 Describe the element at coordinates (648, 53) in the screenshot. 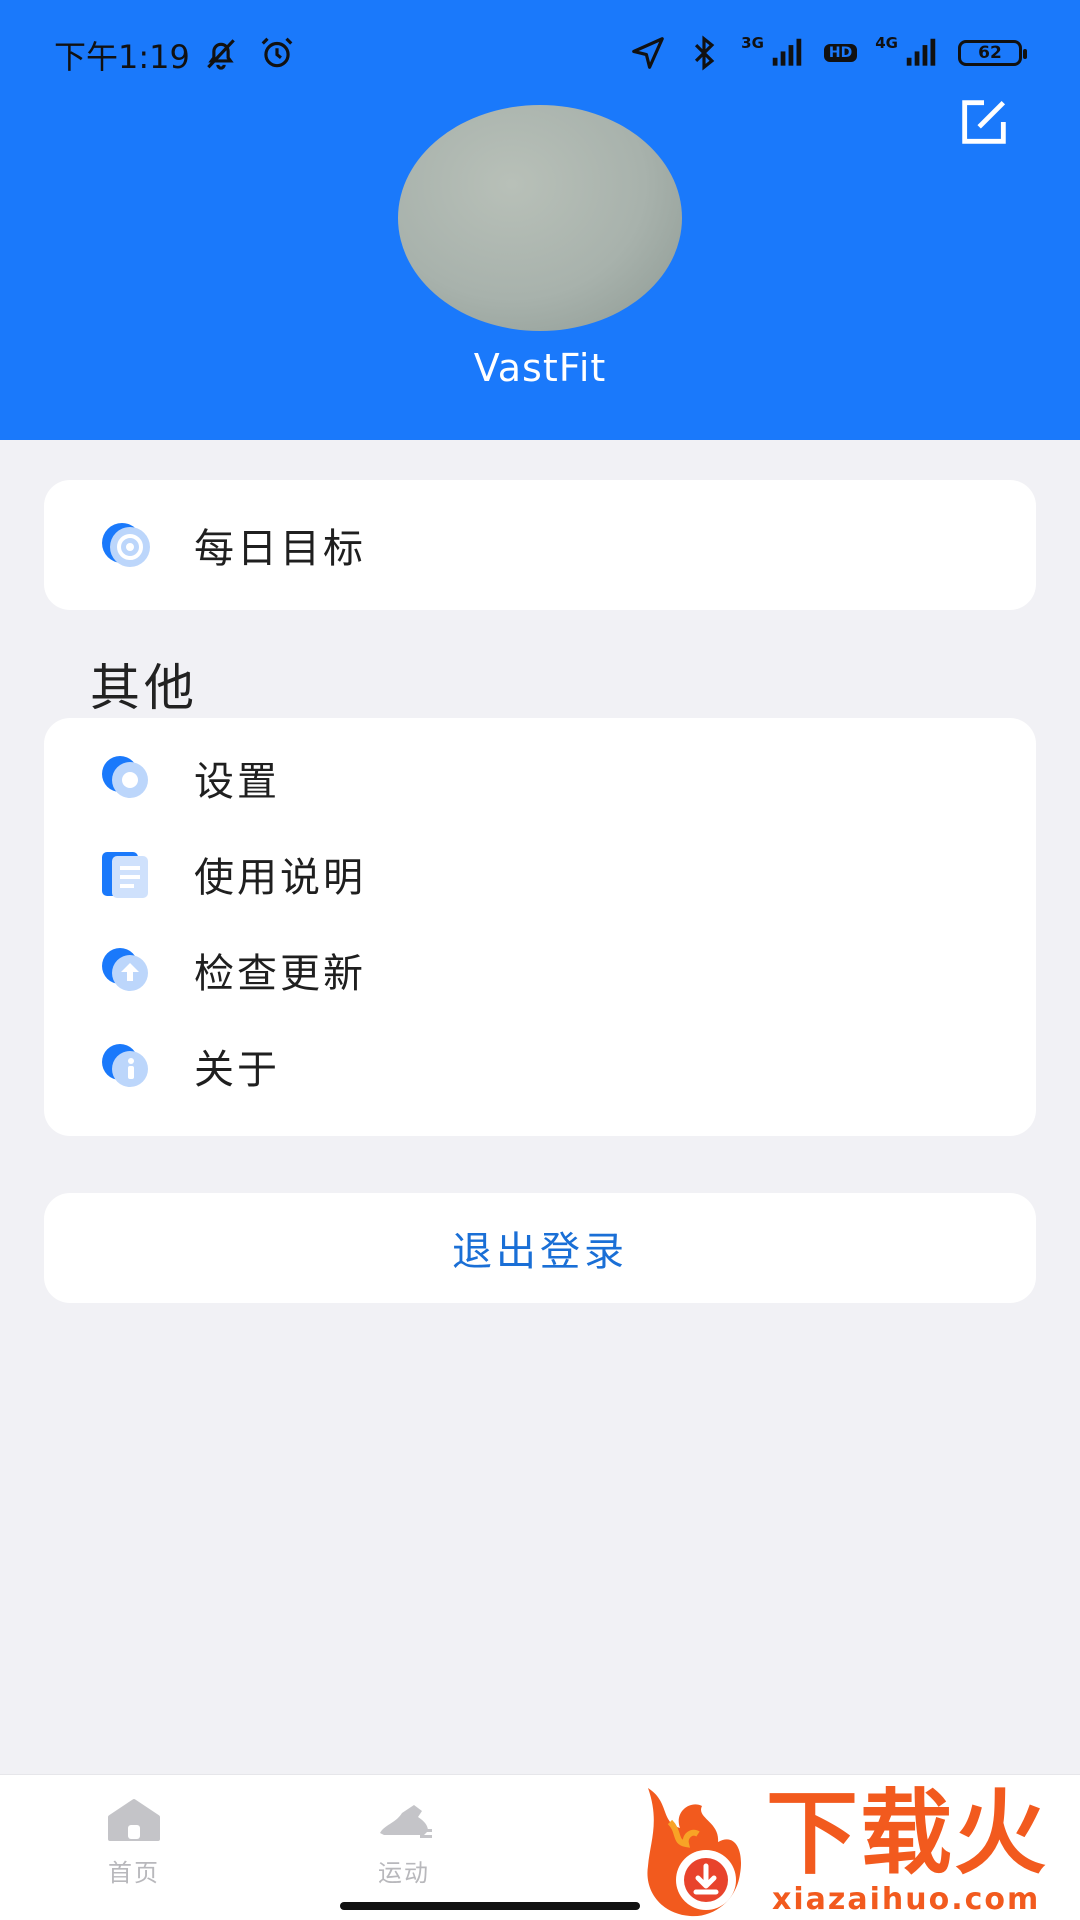

I see `location-arrow-icon` at that location.